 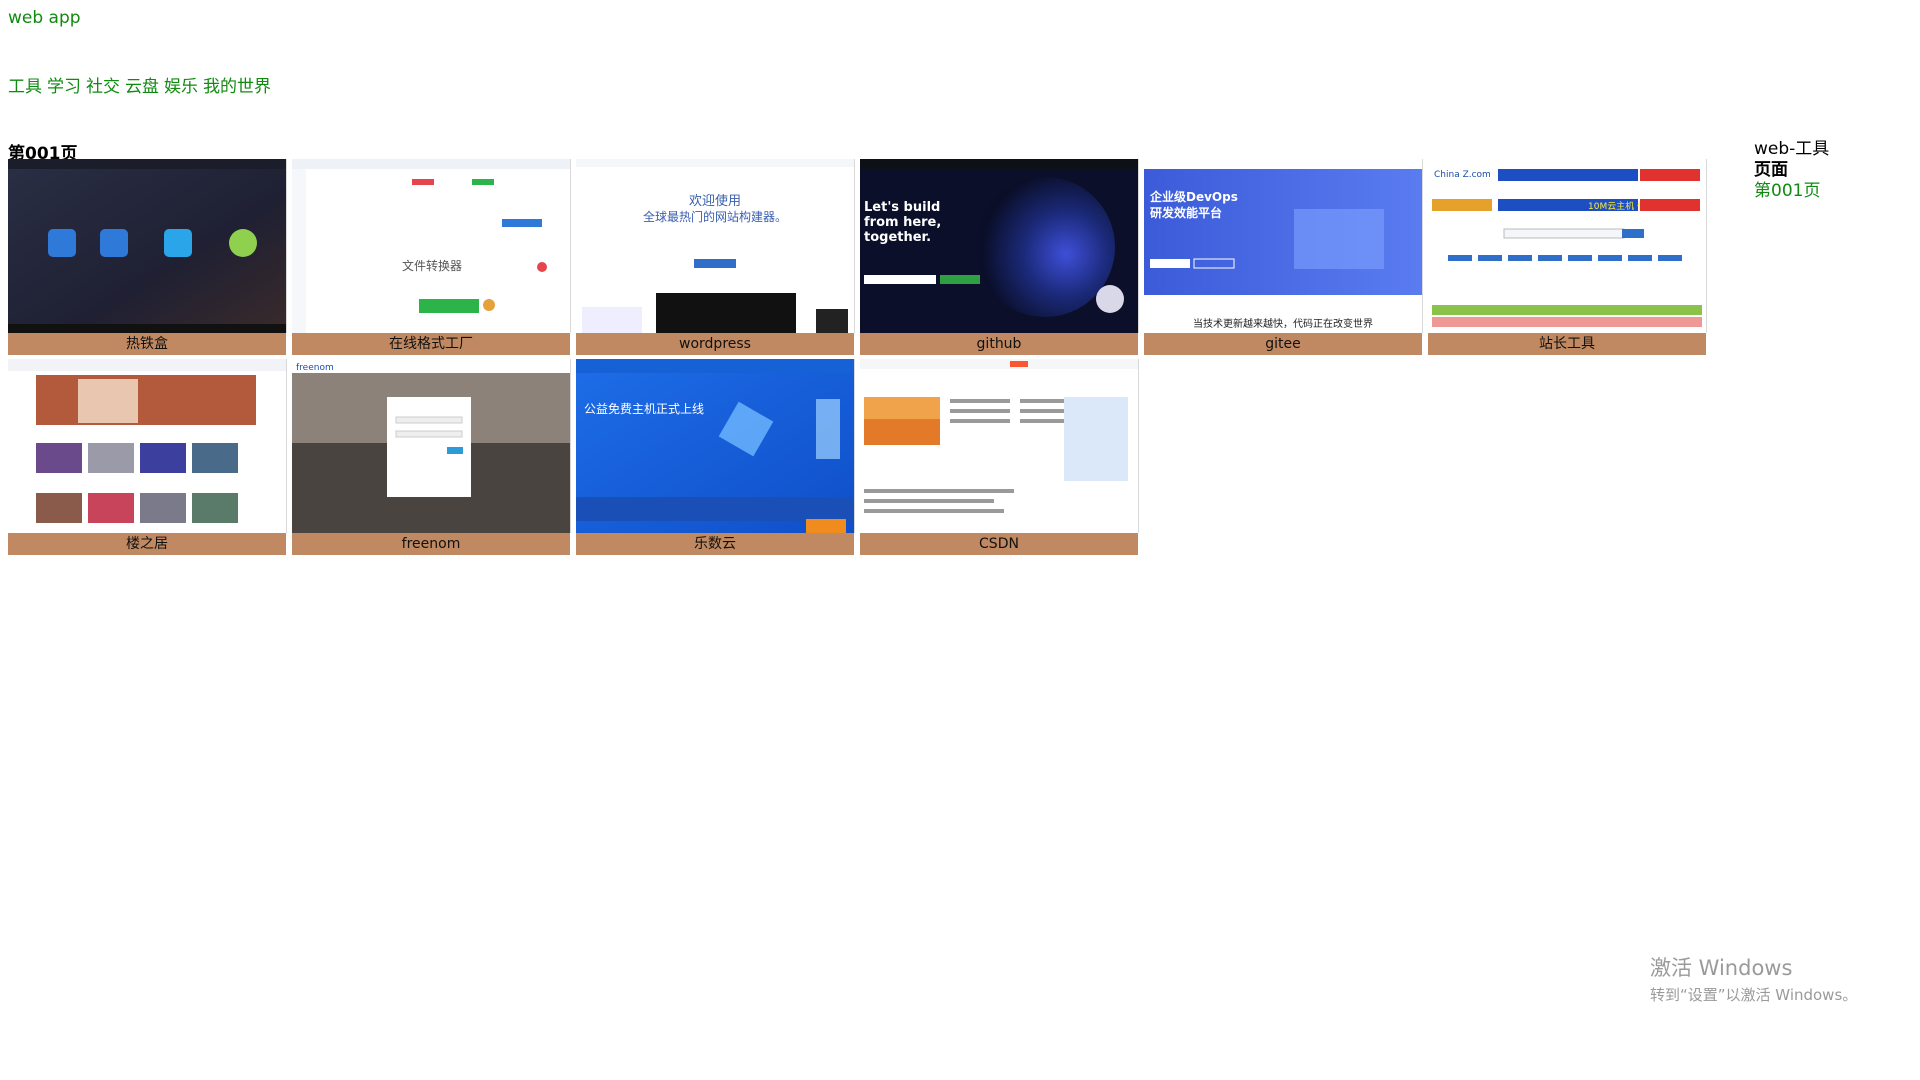 I want to click on thumb-subheading: 全球最热门的网站构建器。, so click(x=715, y=216).